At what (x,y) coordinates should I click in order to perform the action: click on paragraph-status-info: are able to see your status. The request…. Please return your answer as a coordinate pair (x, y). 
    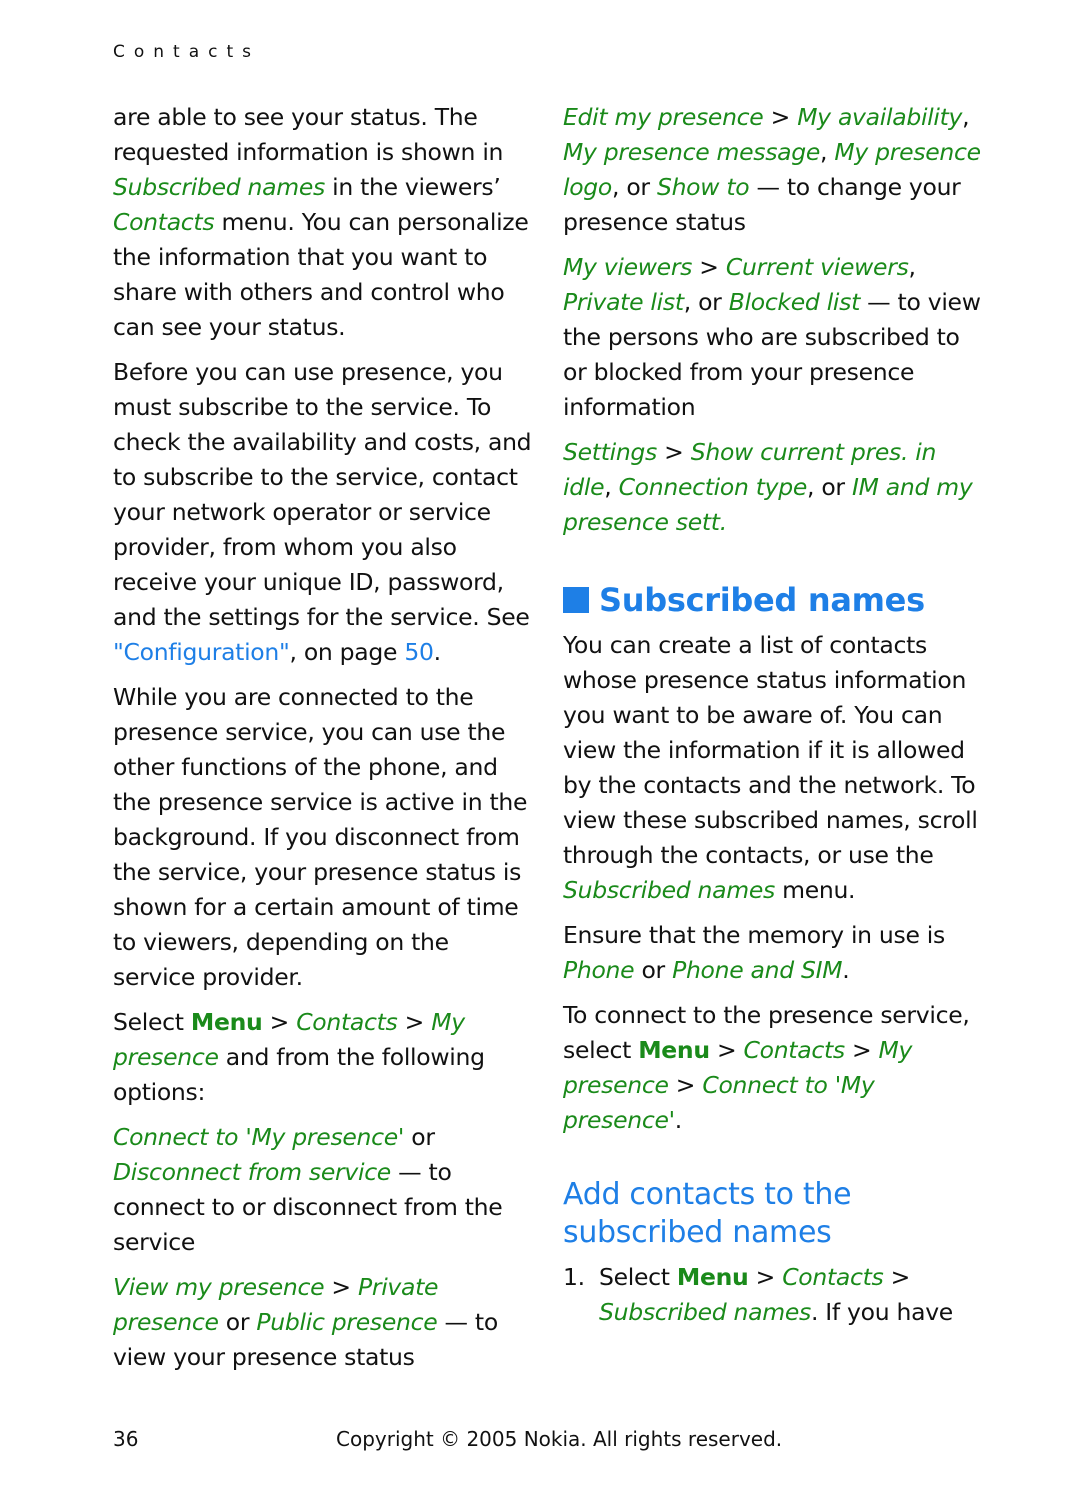
    Looking at the image, I should click on (323, 222).